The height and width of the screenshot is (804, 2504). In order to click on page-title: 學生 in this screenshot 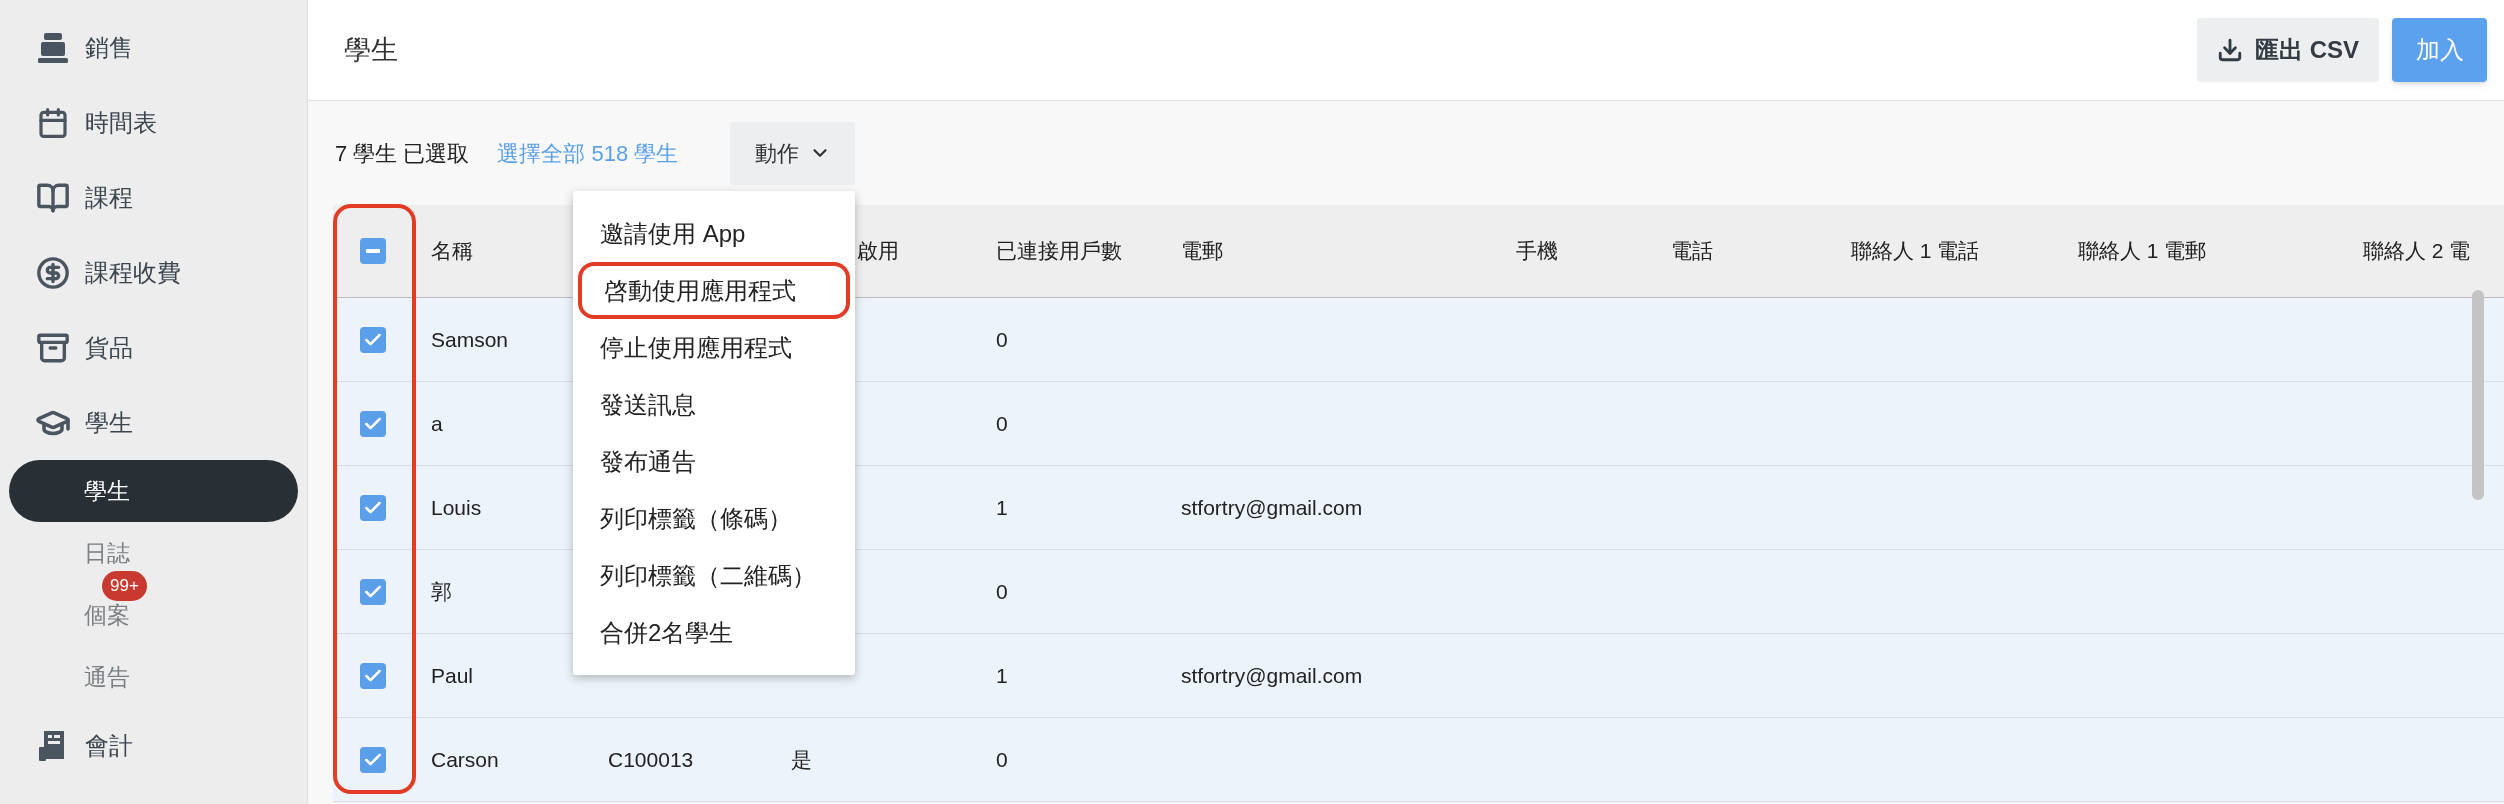, I will do `click(371, 50)`.